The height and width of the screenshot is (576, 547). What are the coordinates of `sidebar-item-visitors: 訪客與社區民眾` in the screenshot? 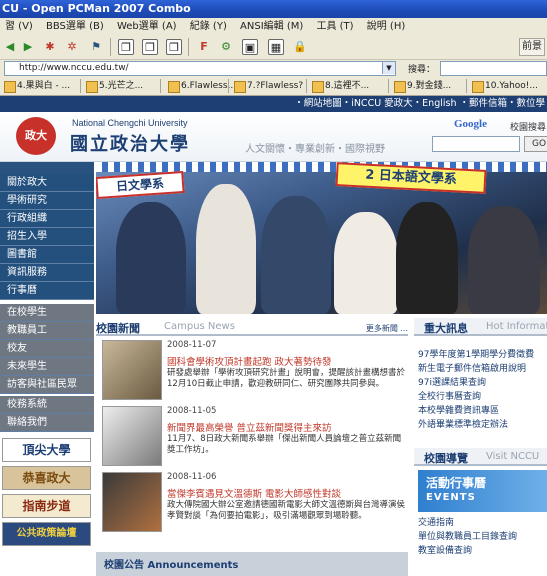 It's located at (47, 385).